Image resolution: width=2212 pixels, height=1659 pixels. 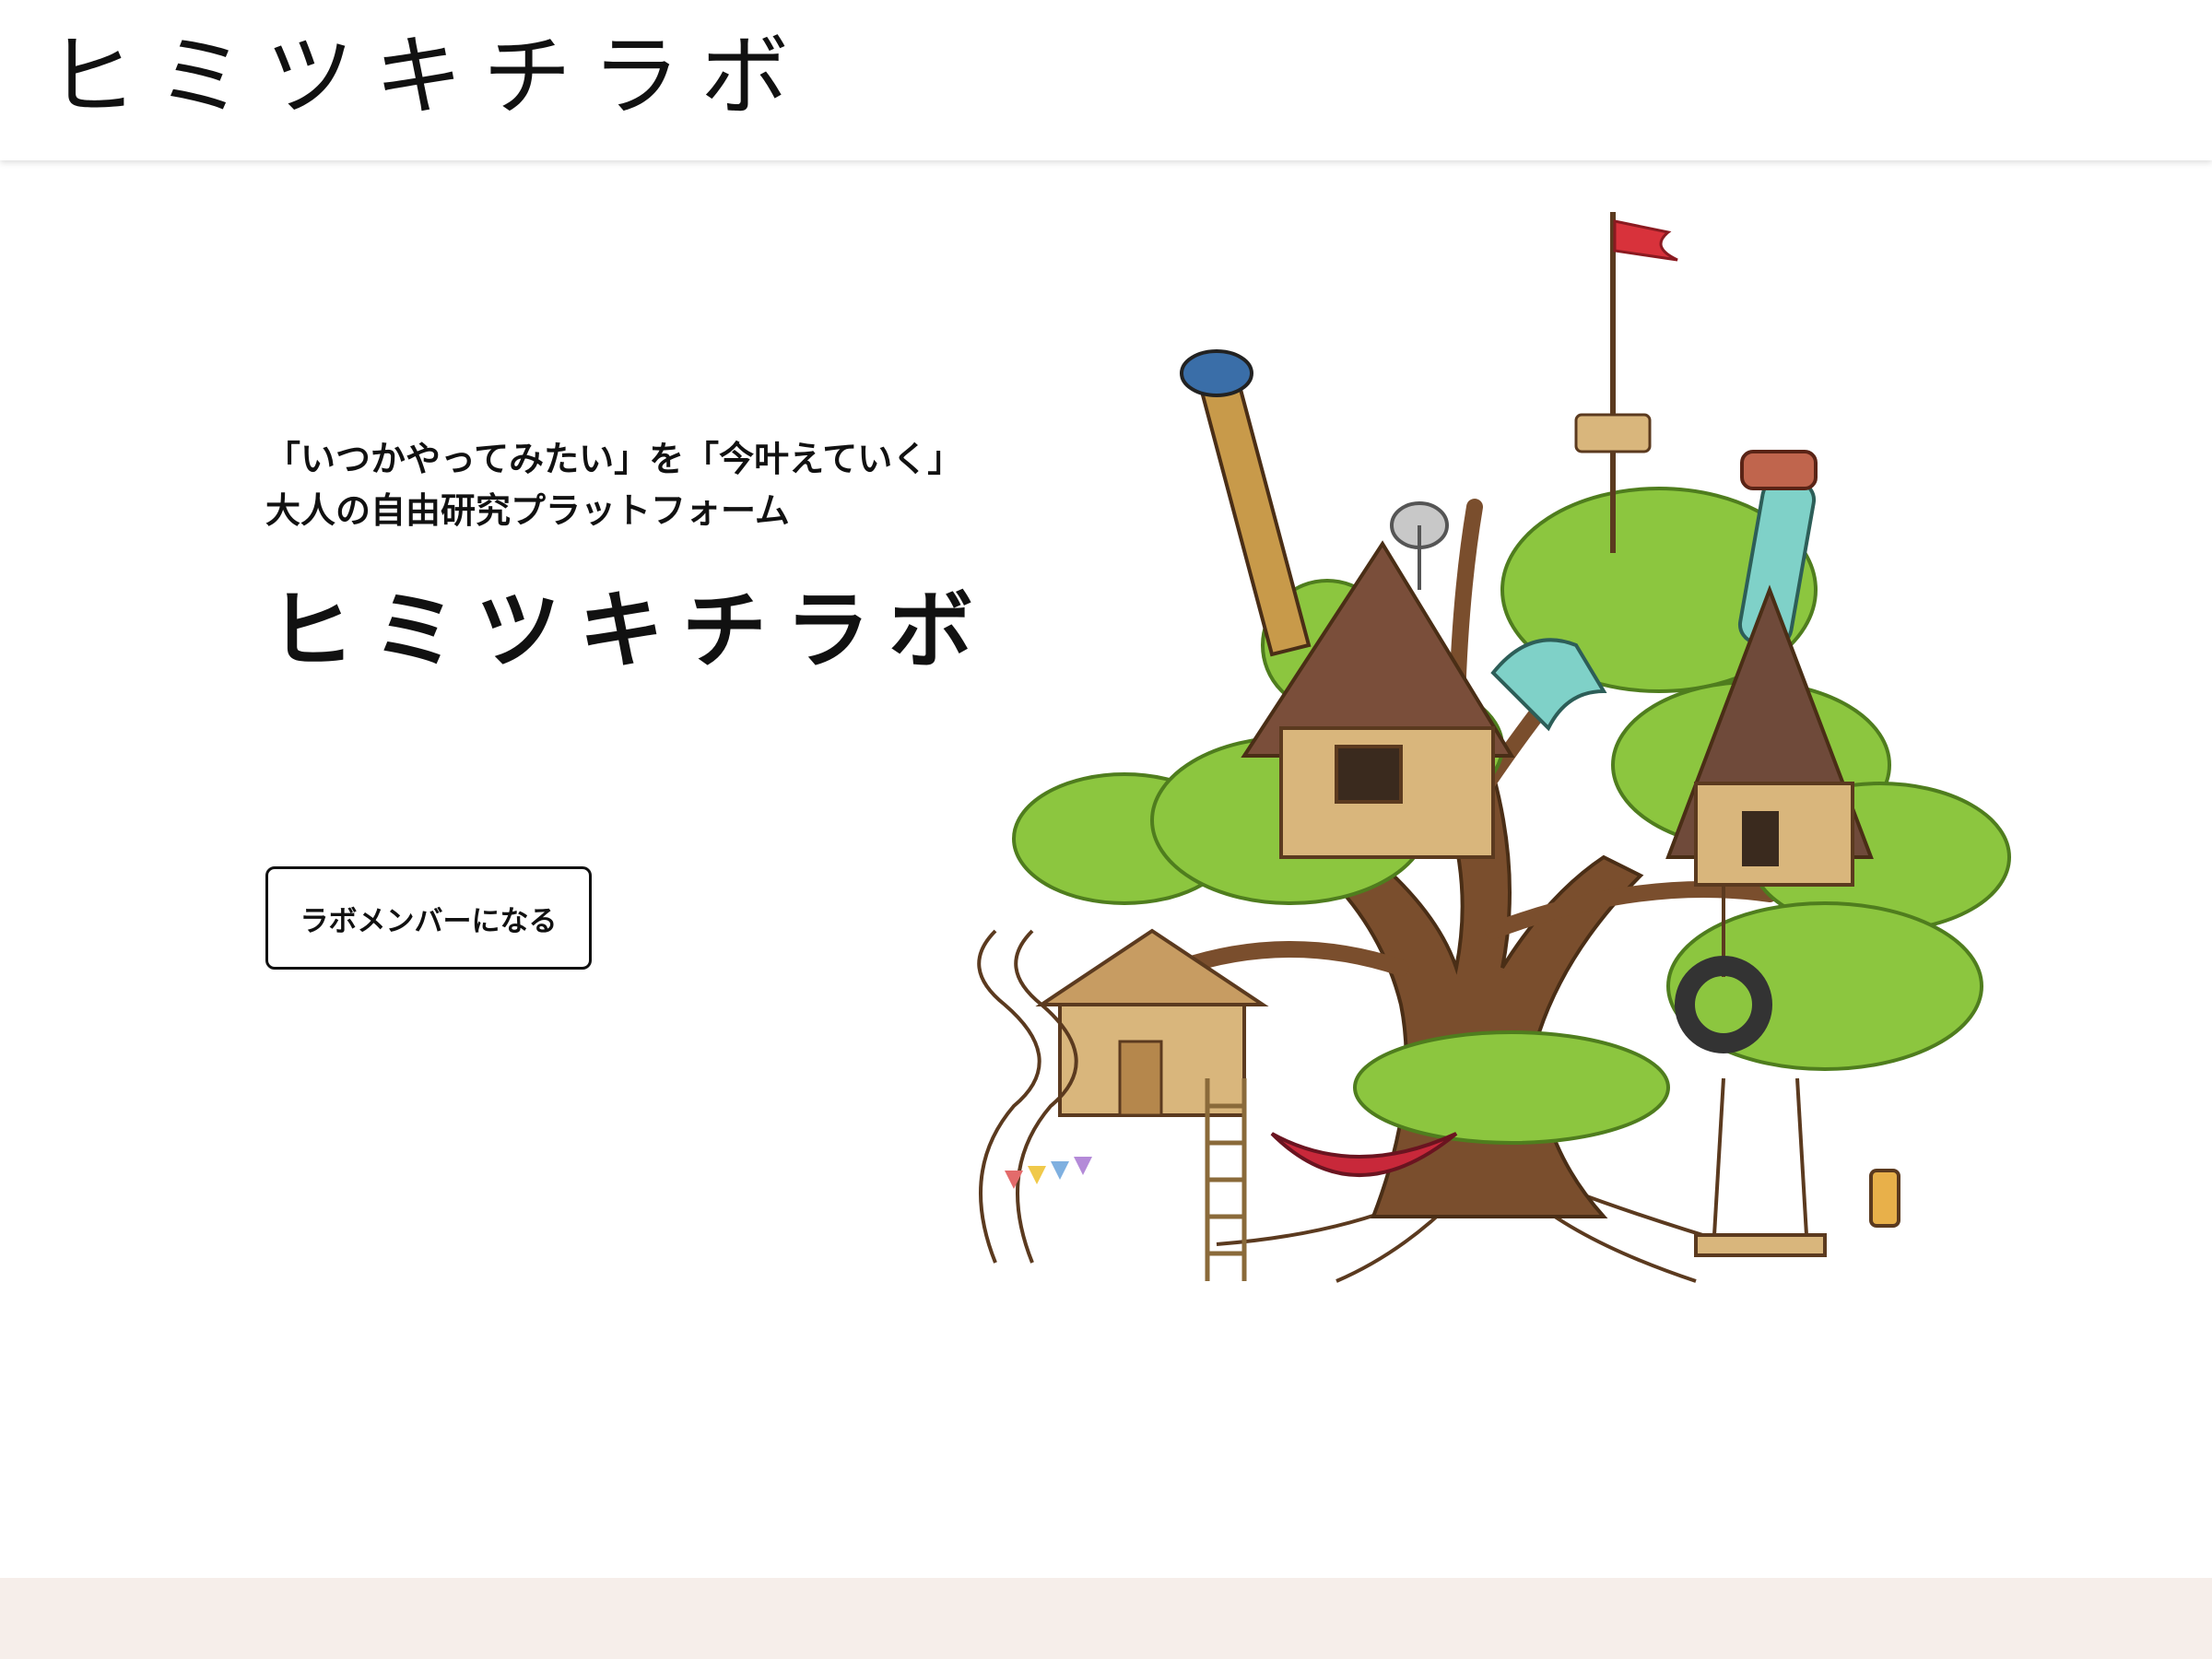 I want to click on header-logo: ヒミツキチラボ, so click(x=428, y=76).